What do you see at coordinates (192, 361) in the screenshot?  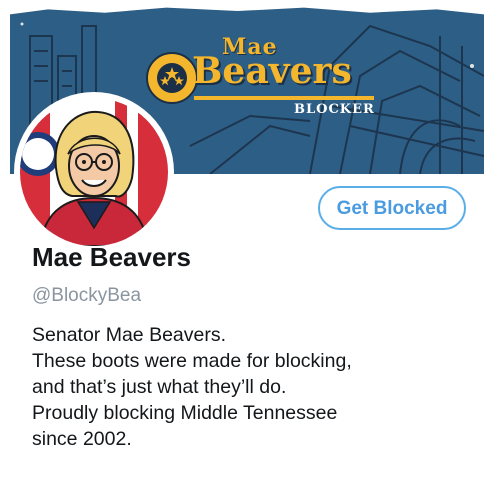 I see `bio-line: These boots were made for blocking,` at bounding box center [192, 361].